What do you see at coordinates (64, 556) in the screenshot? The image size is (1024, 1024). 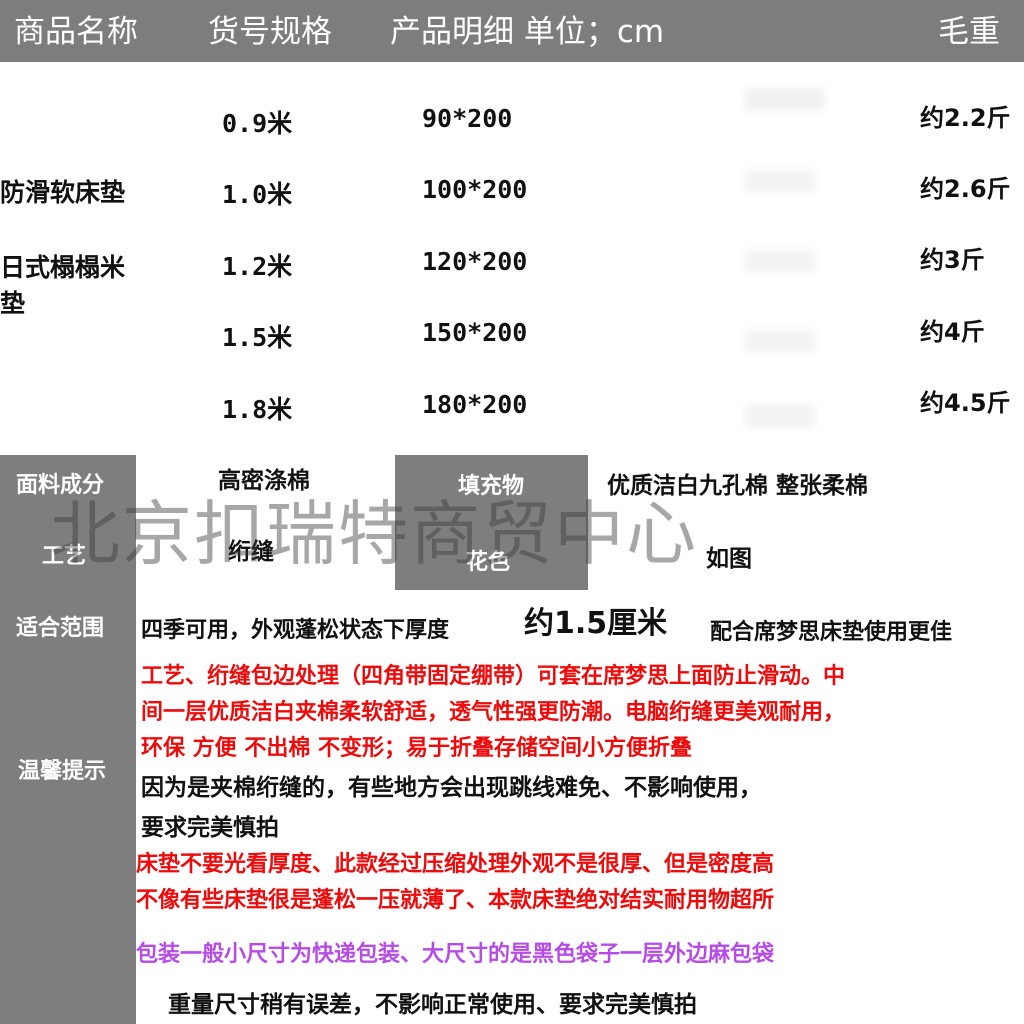 I see `craft-label: 工艺` at bounding box center [64, 556].